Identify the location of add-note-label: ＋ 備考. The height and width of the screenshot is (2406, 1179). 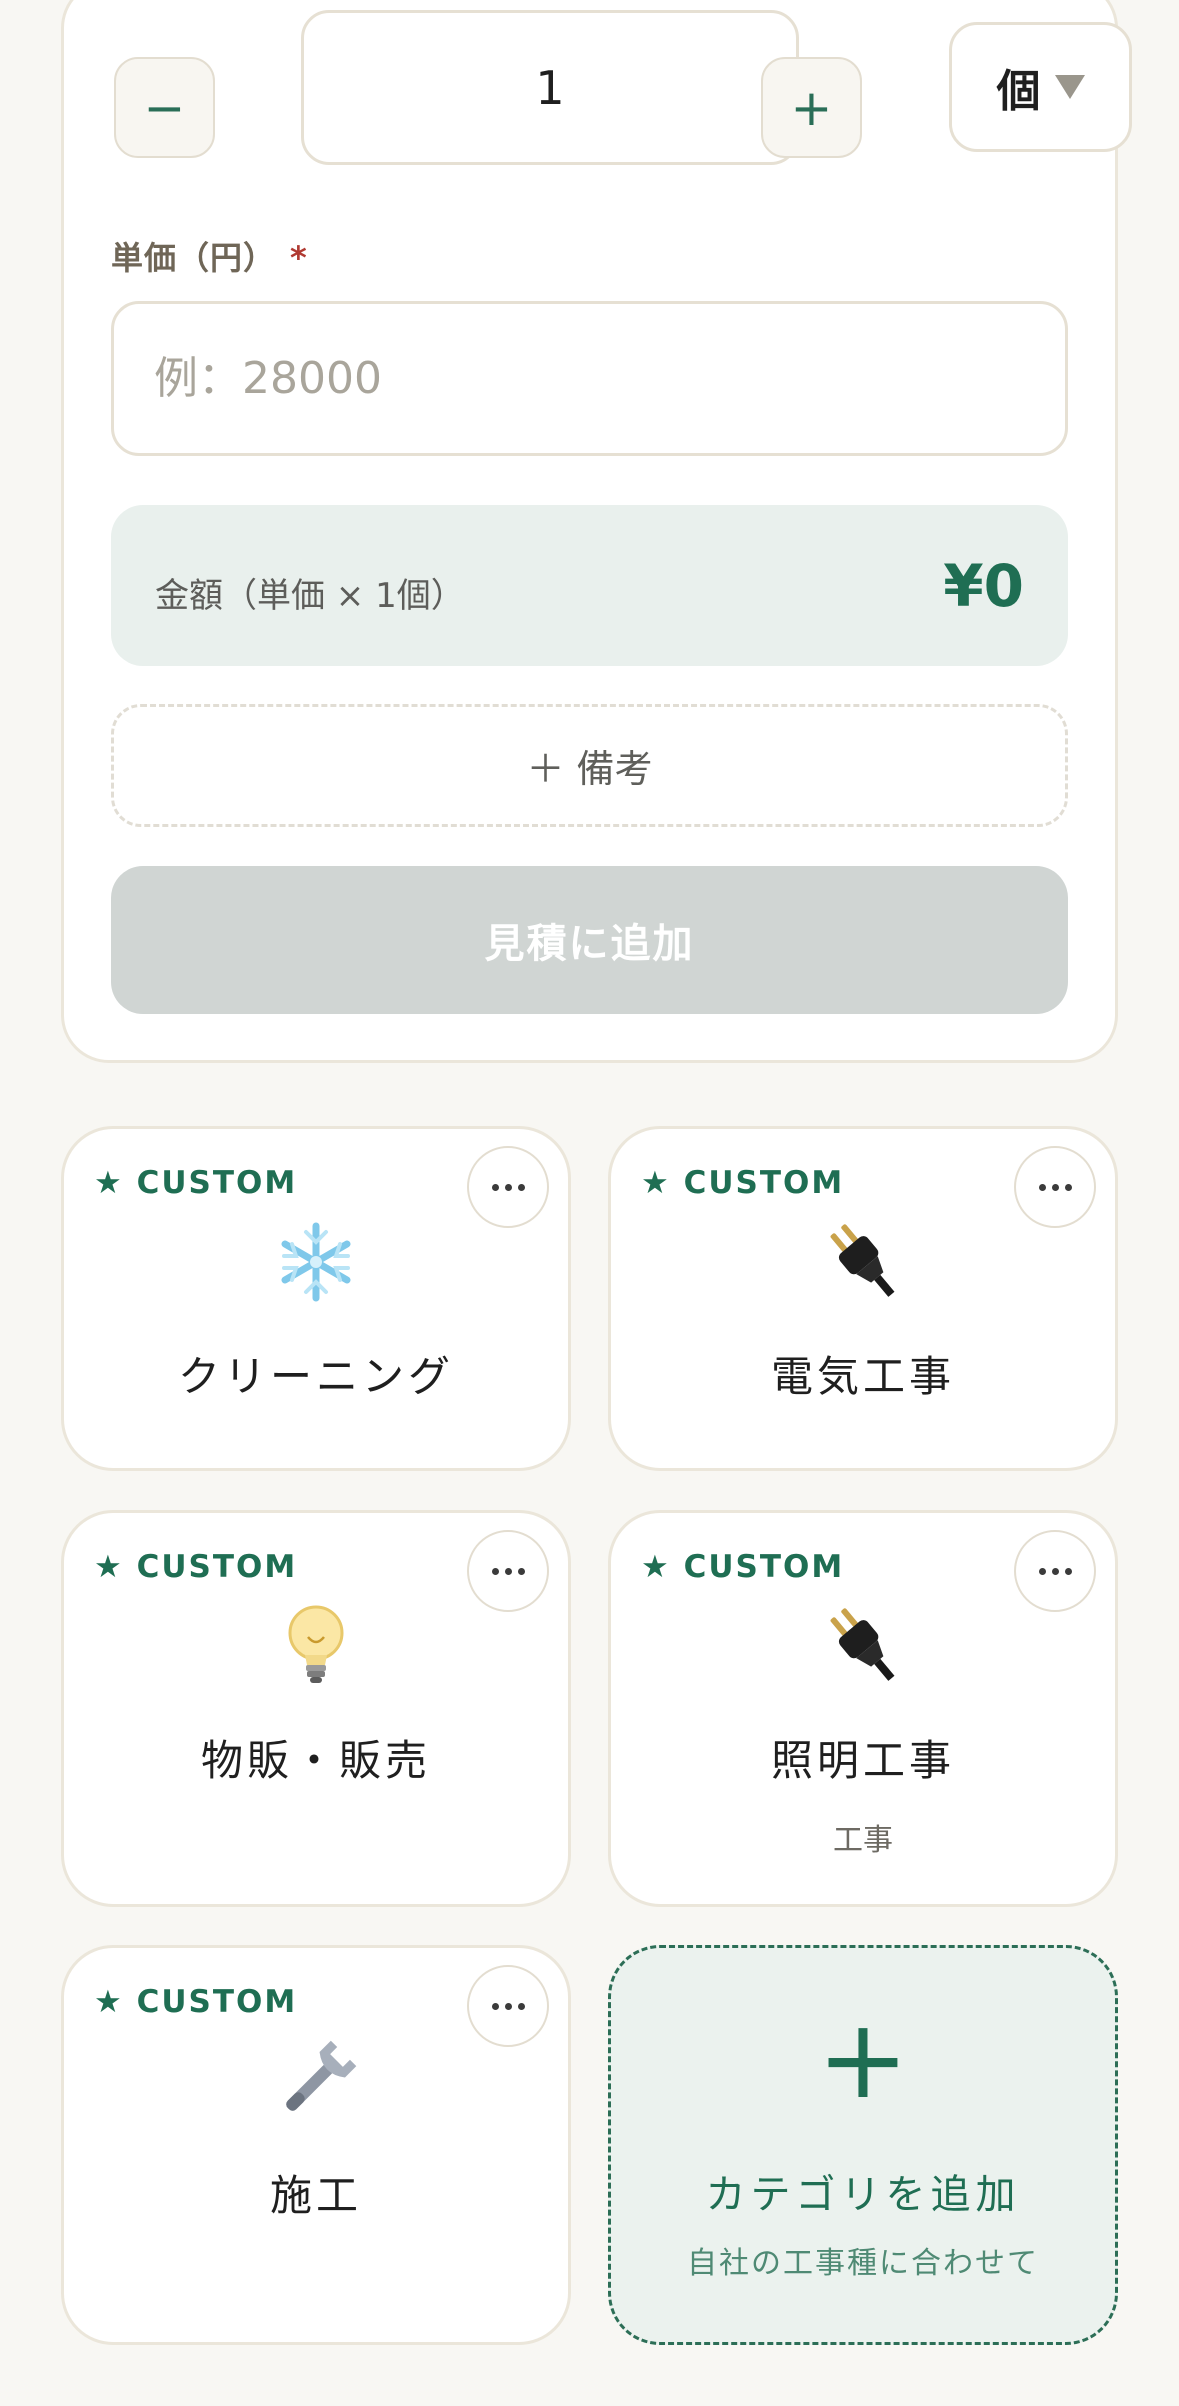
(589, 769).